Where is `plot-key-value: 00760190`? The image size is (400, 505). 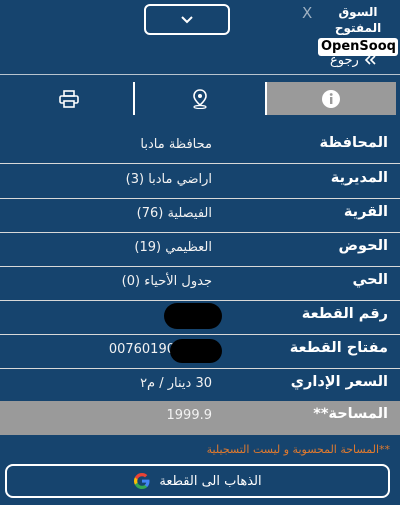 plot-key-value: 00760190 is located at coordinates (141, 349).